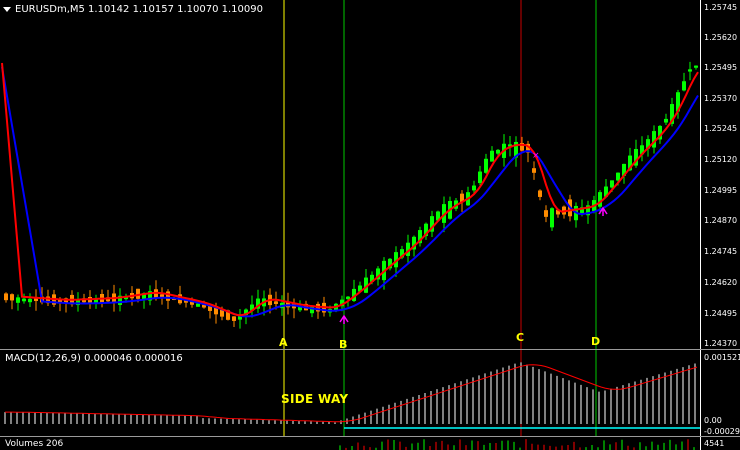  Describe the element at coordinates (520, 337) in the screenshot. I see `marker-c: C` at that location.